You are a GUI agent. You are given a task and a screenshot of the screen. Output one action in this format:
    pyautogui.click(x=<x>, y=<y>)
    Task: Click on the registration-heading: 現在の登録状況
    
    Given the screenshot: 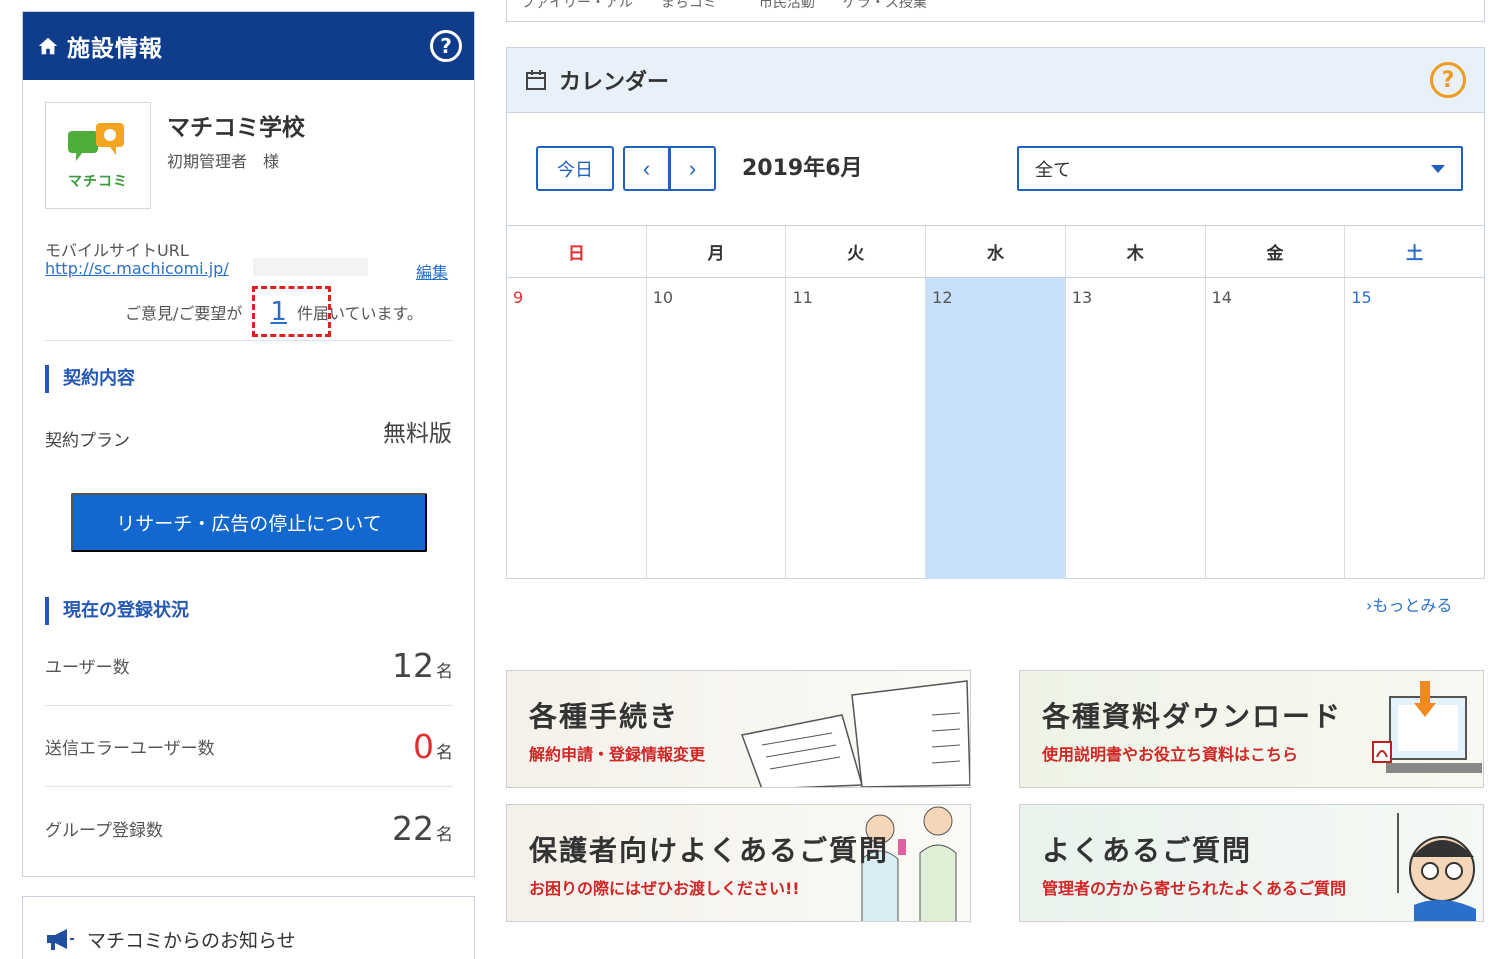 What is the action you would take?
    pyautogui.click(x=117, y=611)
    